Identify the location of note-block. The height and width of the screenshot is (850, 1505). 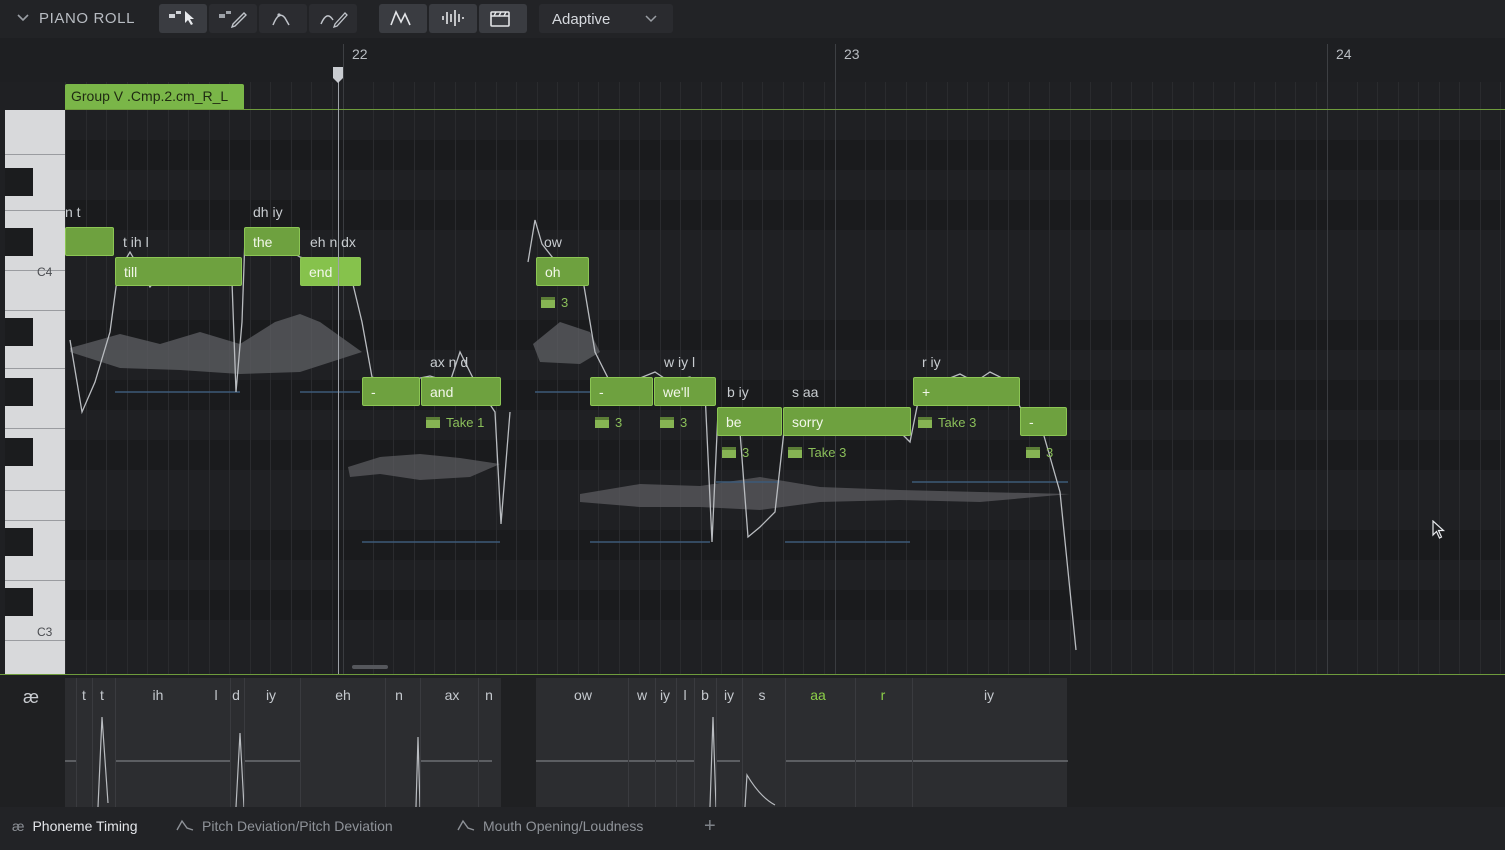
(89, 241).